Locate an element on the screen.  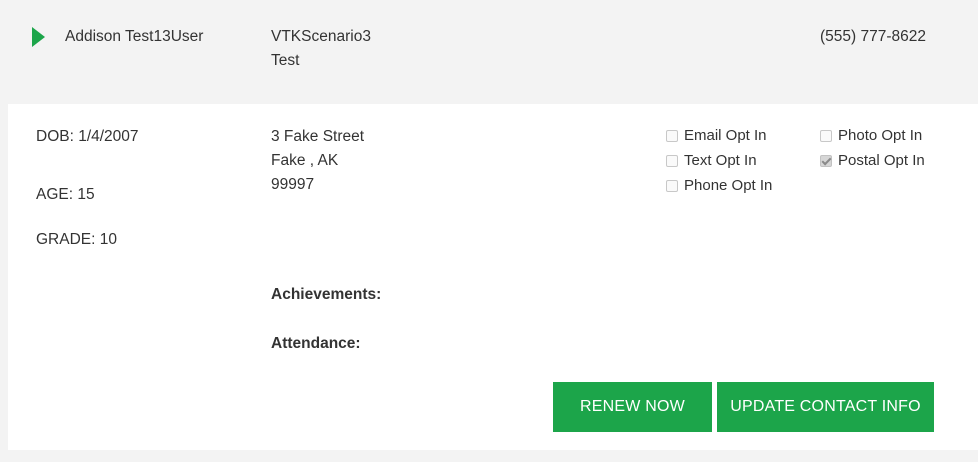
postal-opt-in-label: Postal Opt In is located at coordinates (881, 160).